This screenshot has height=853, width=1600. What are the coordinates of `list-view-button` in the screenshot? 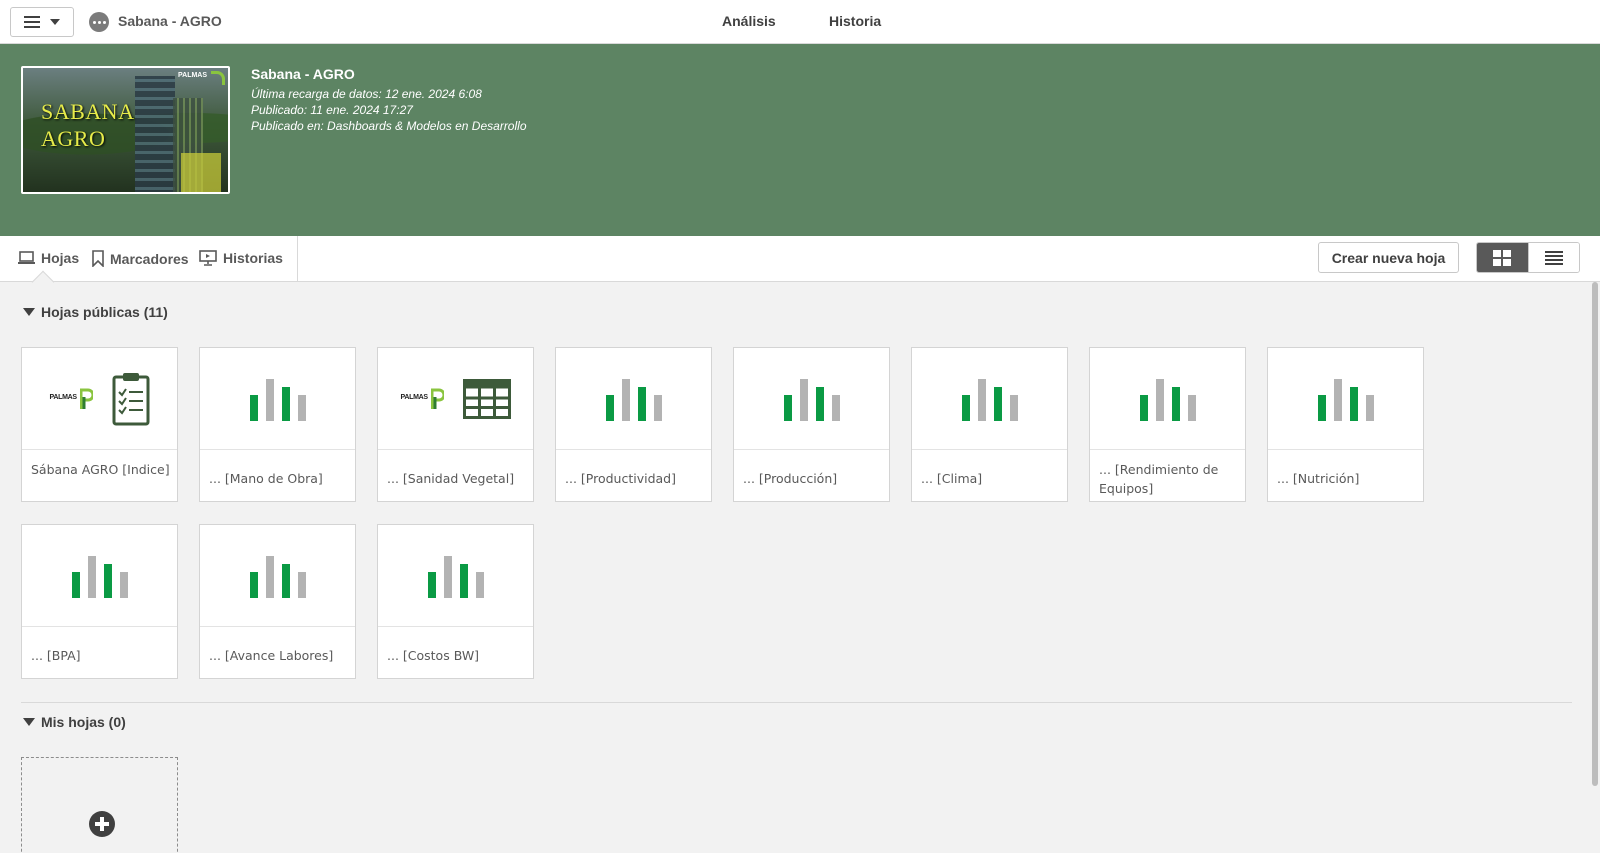 It's located at (1553, 257).